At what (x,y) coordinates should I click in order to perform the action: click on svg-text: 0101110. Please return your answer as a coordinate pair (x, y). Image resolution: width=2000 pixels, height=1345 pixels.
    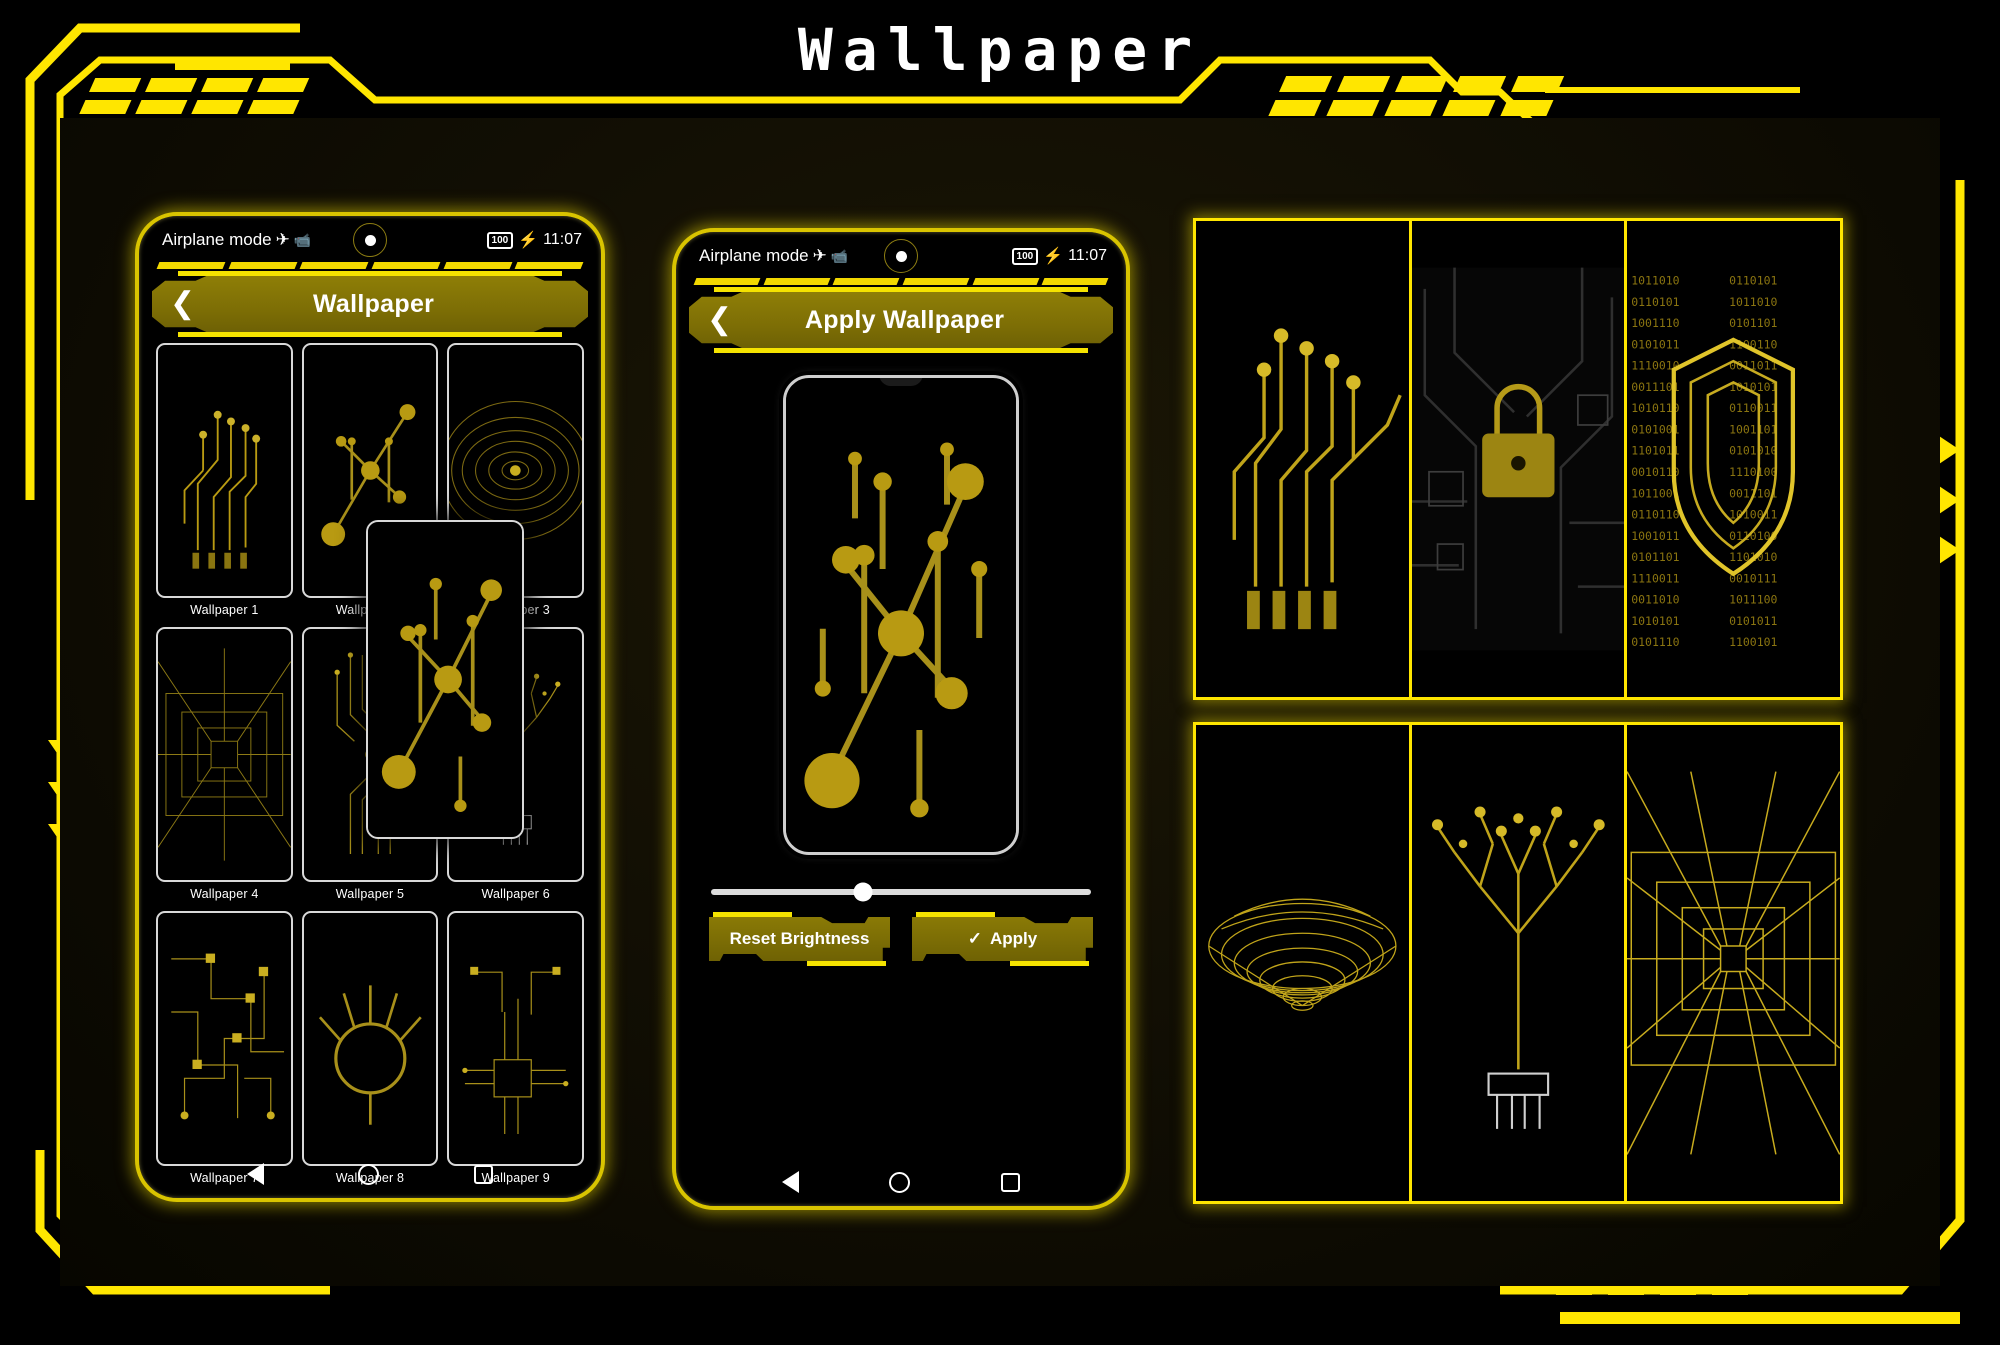
    Looking at the image, I should click on (1656, 642).